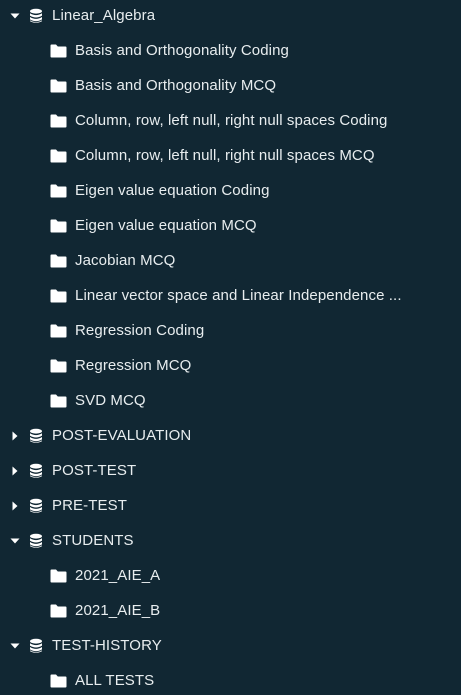 The image size is (461, 695). What do you see at coordinates (176, 85) in the screenshot?
I see `tree-item-label: Basis and Orthogonality MCQ` at bounding box center [176, 85].